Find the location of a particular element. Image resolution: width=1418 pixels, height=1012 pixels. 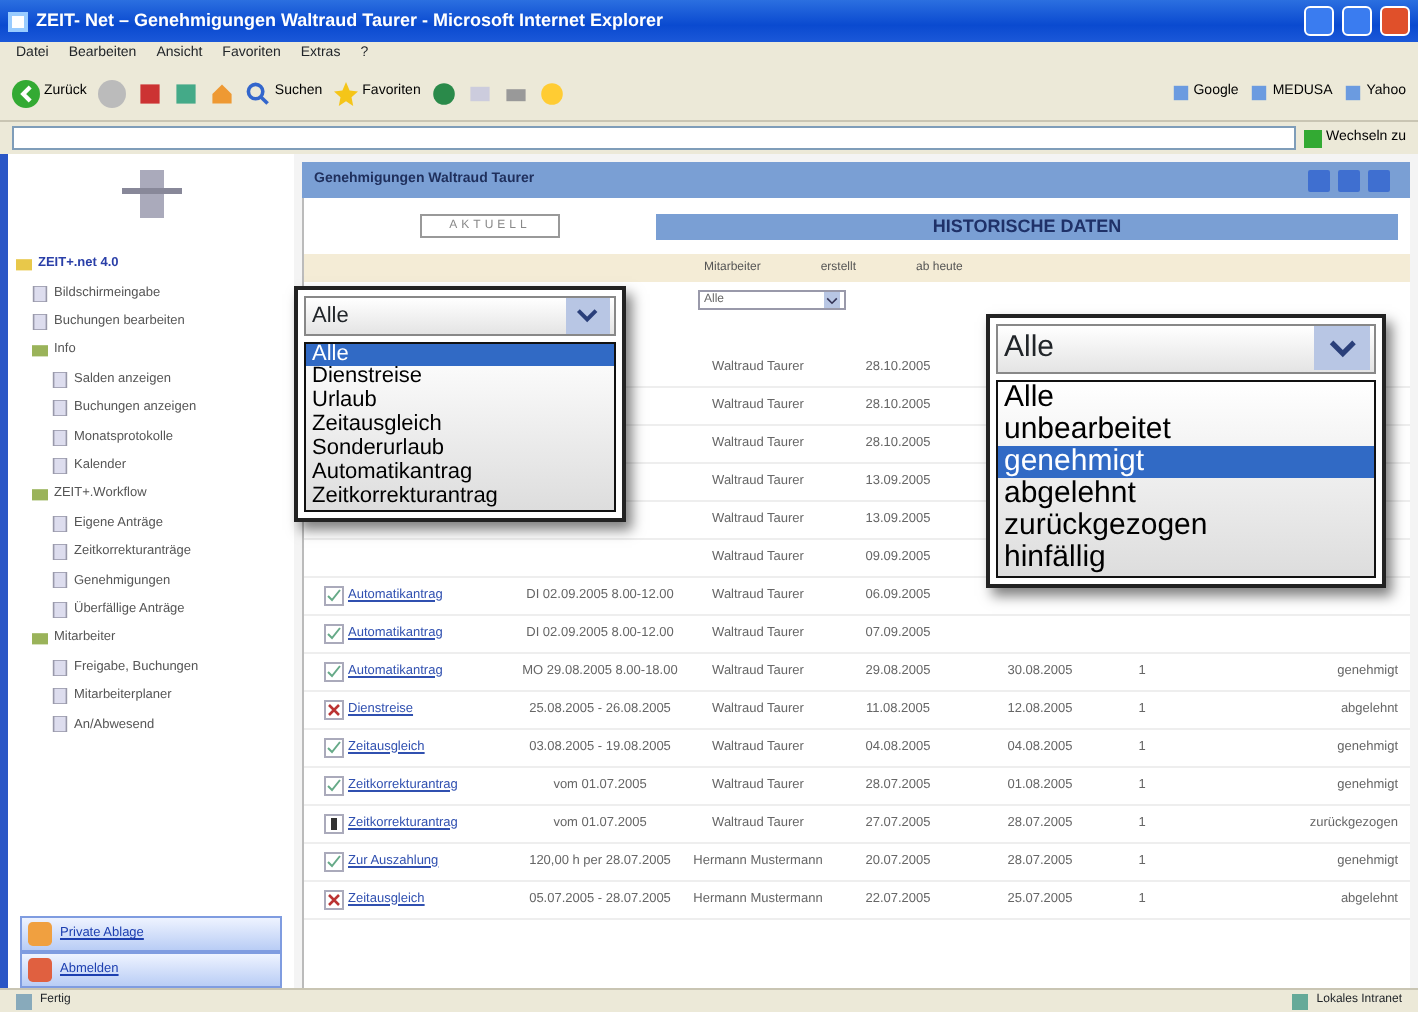

stop-icon is located at coordinates (150, 93).